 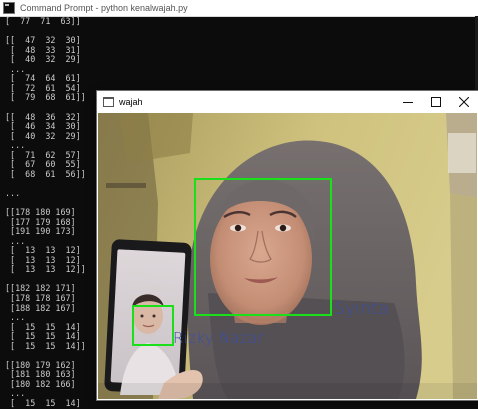 What do you see at coordinates (263, 247) in the screenshot?
I see `face-detection-box` at bounding box center [263, 247].